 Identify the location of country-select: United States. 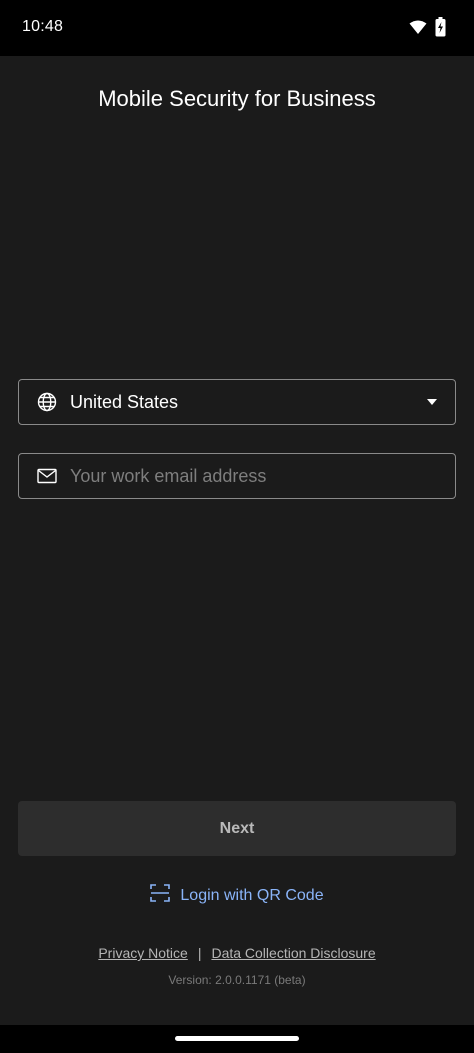
(237, 402).